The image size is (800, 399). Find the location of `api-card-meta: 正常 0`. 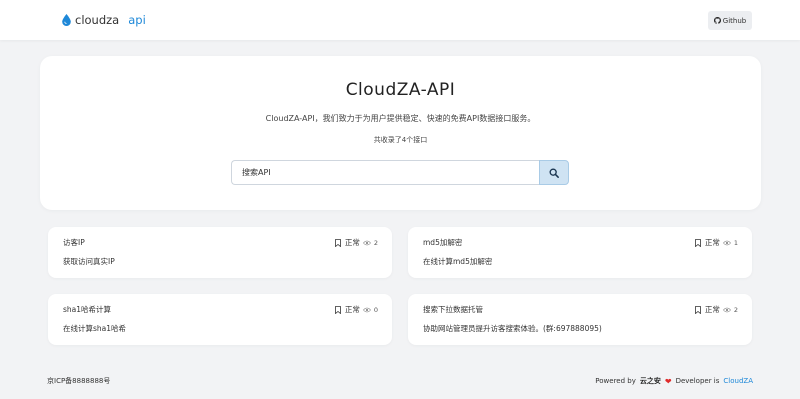

api-card-meta: 正常 0 is located at coordinates (356, 309).